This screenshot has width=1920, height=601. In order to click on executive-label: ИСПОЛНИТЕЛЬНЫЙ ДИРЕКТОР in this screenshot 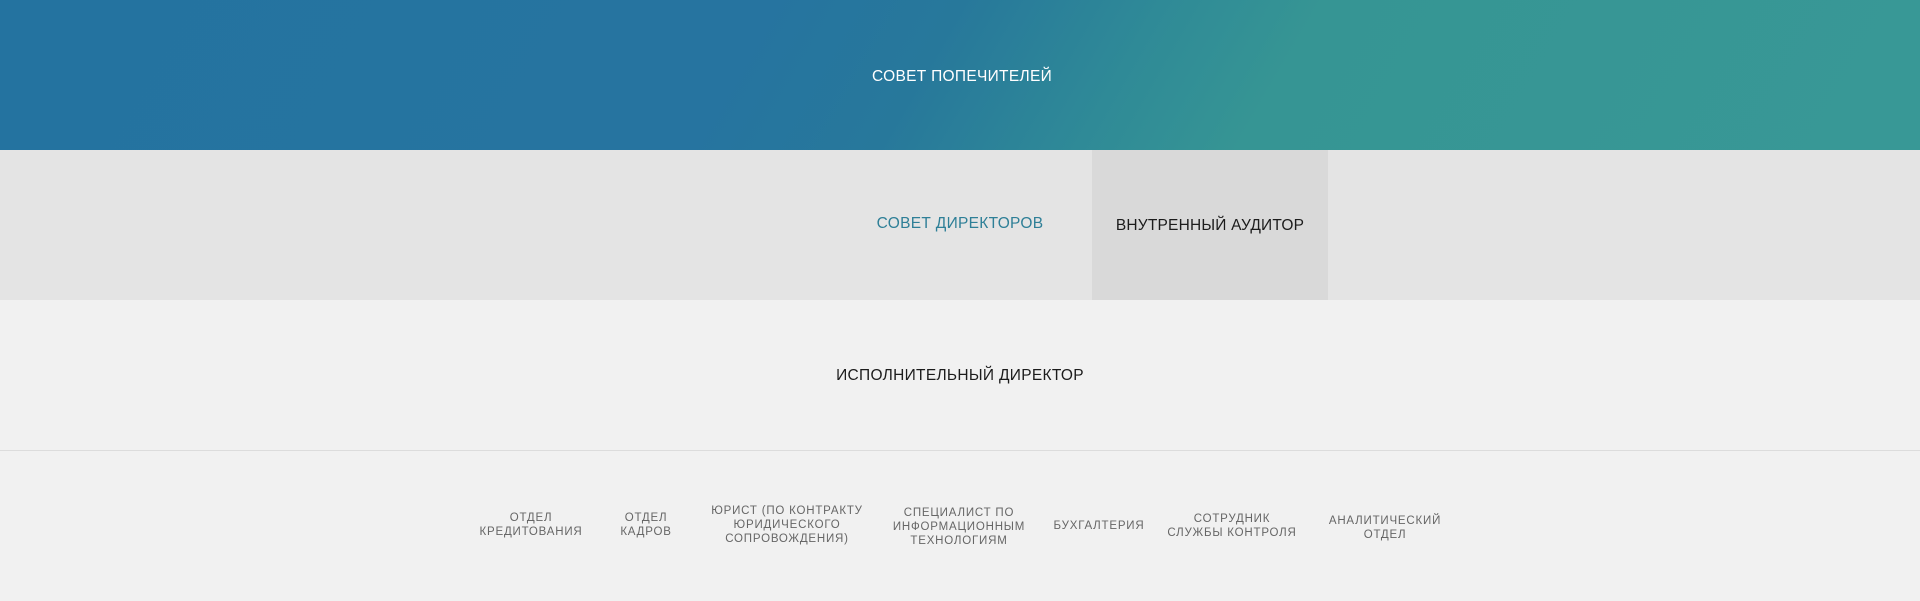, I will do `click(960, 376)`.